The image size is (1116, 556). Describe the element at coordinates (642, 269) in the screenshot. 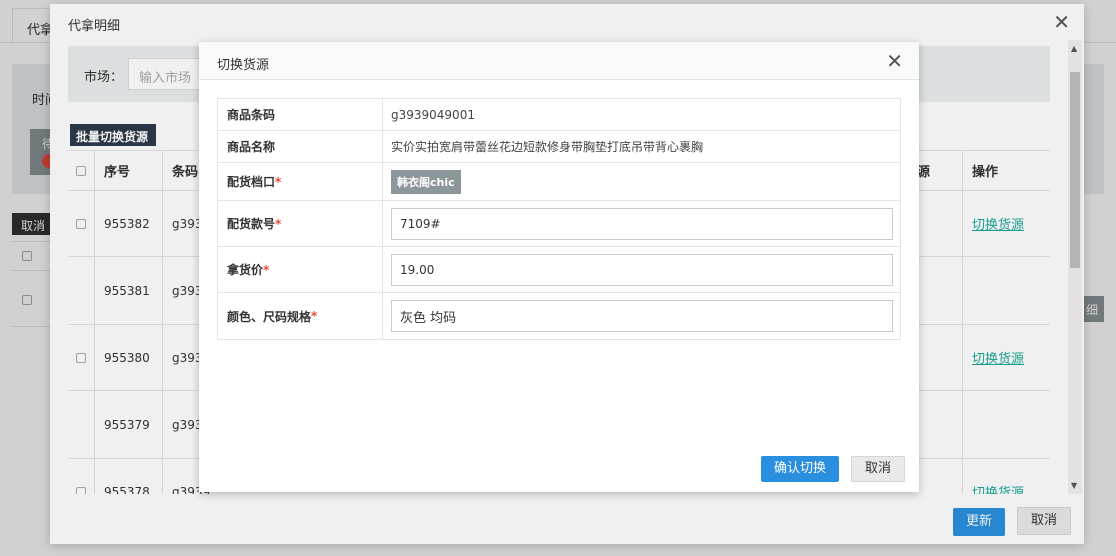

I see `price-input: 19.00` at that location.